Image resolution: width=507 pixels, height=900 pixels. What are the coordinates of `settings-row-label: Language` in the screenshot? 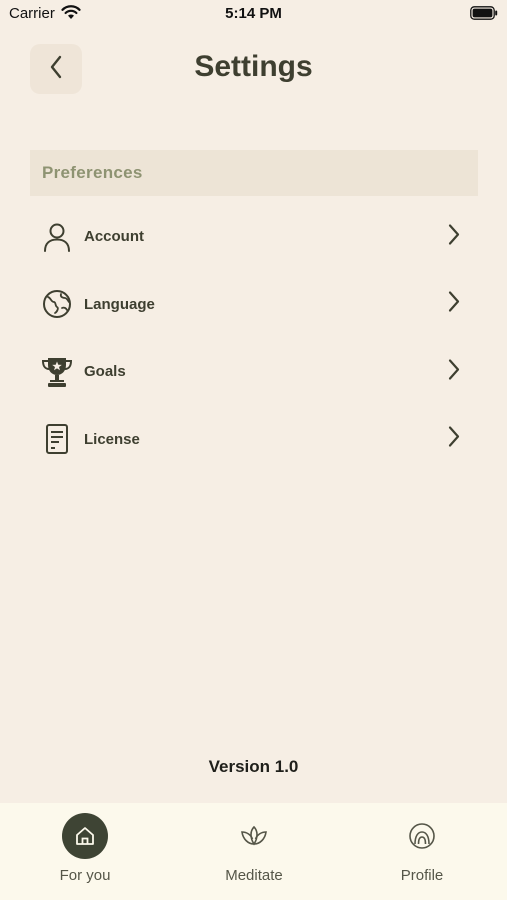 It's located at (119, 304).